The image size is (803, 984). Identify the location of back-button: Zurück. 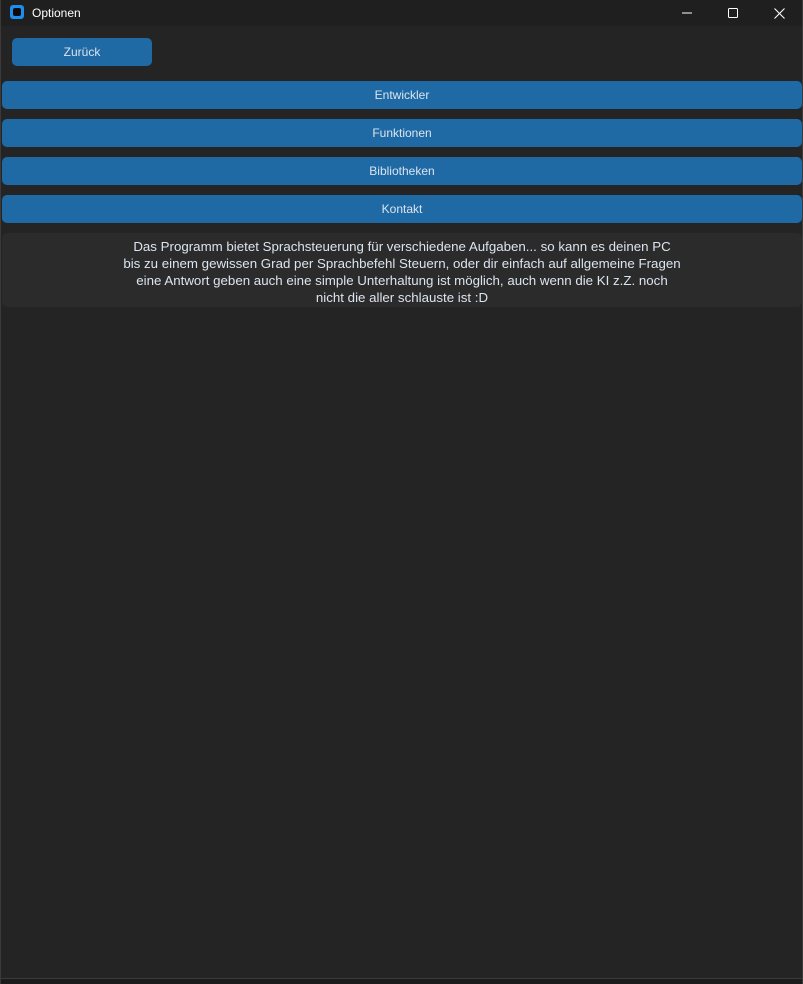
(82, 52).